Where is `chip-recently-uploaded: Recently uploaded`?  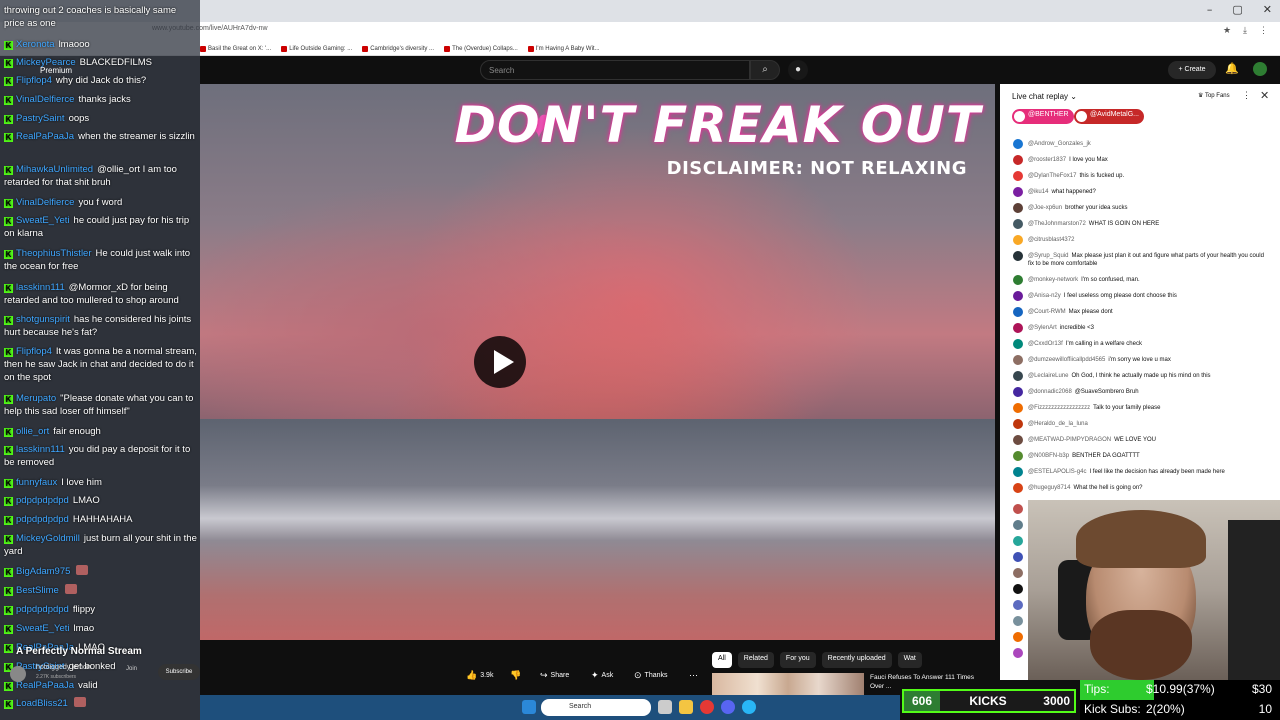
chip-recently-uploaded: Recently uploaded is located at coordinates (856, 660).